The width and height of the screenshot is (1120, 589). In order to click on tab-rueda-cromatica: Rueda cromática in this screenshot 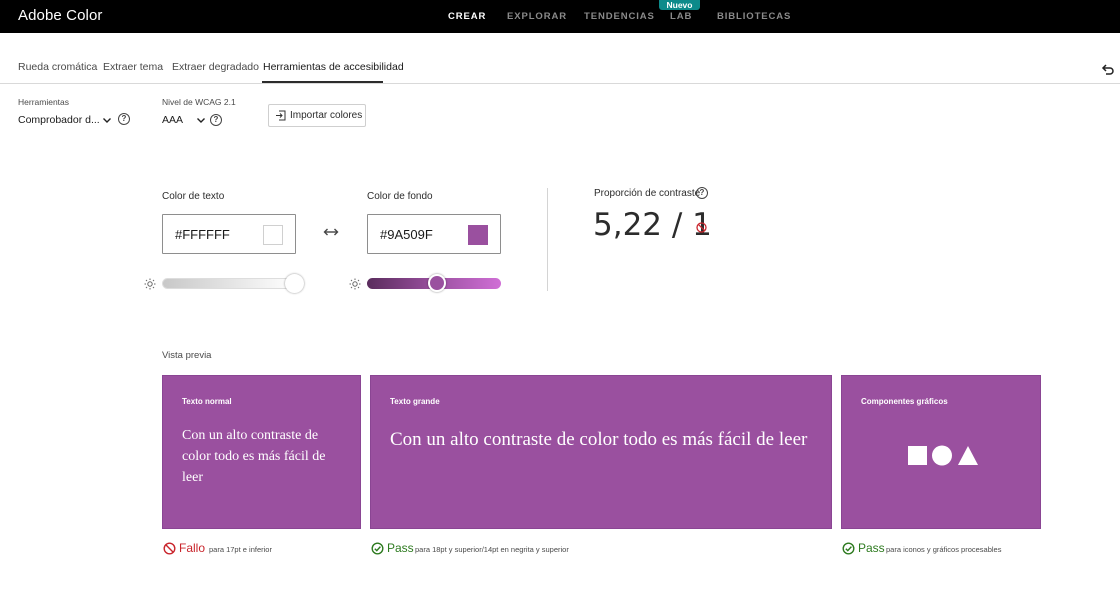, I will do `click(57, 67)`.